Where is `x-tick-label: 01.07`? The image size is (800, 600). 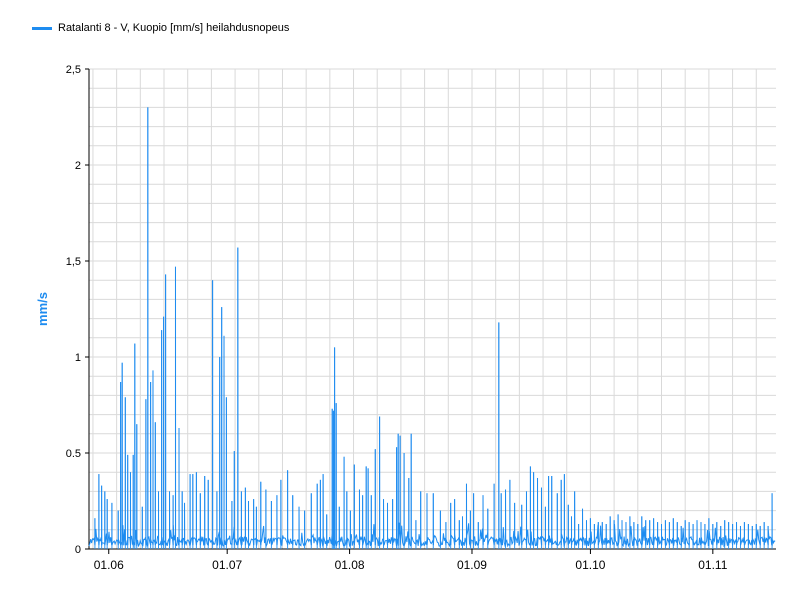
x-tick-label: 01.07 is located at coordinates (227, 565).